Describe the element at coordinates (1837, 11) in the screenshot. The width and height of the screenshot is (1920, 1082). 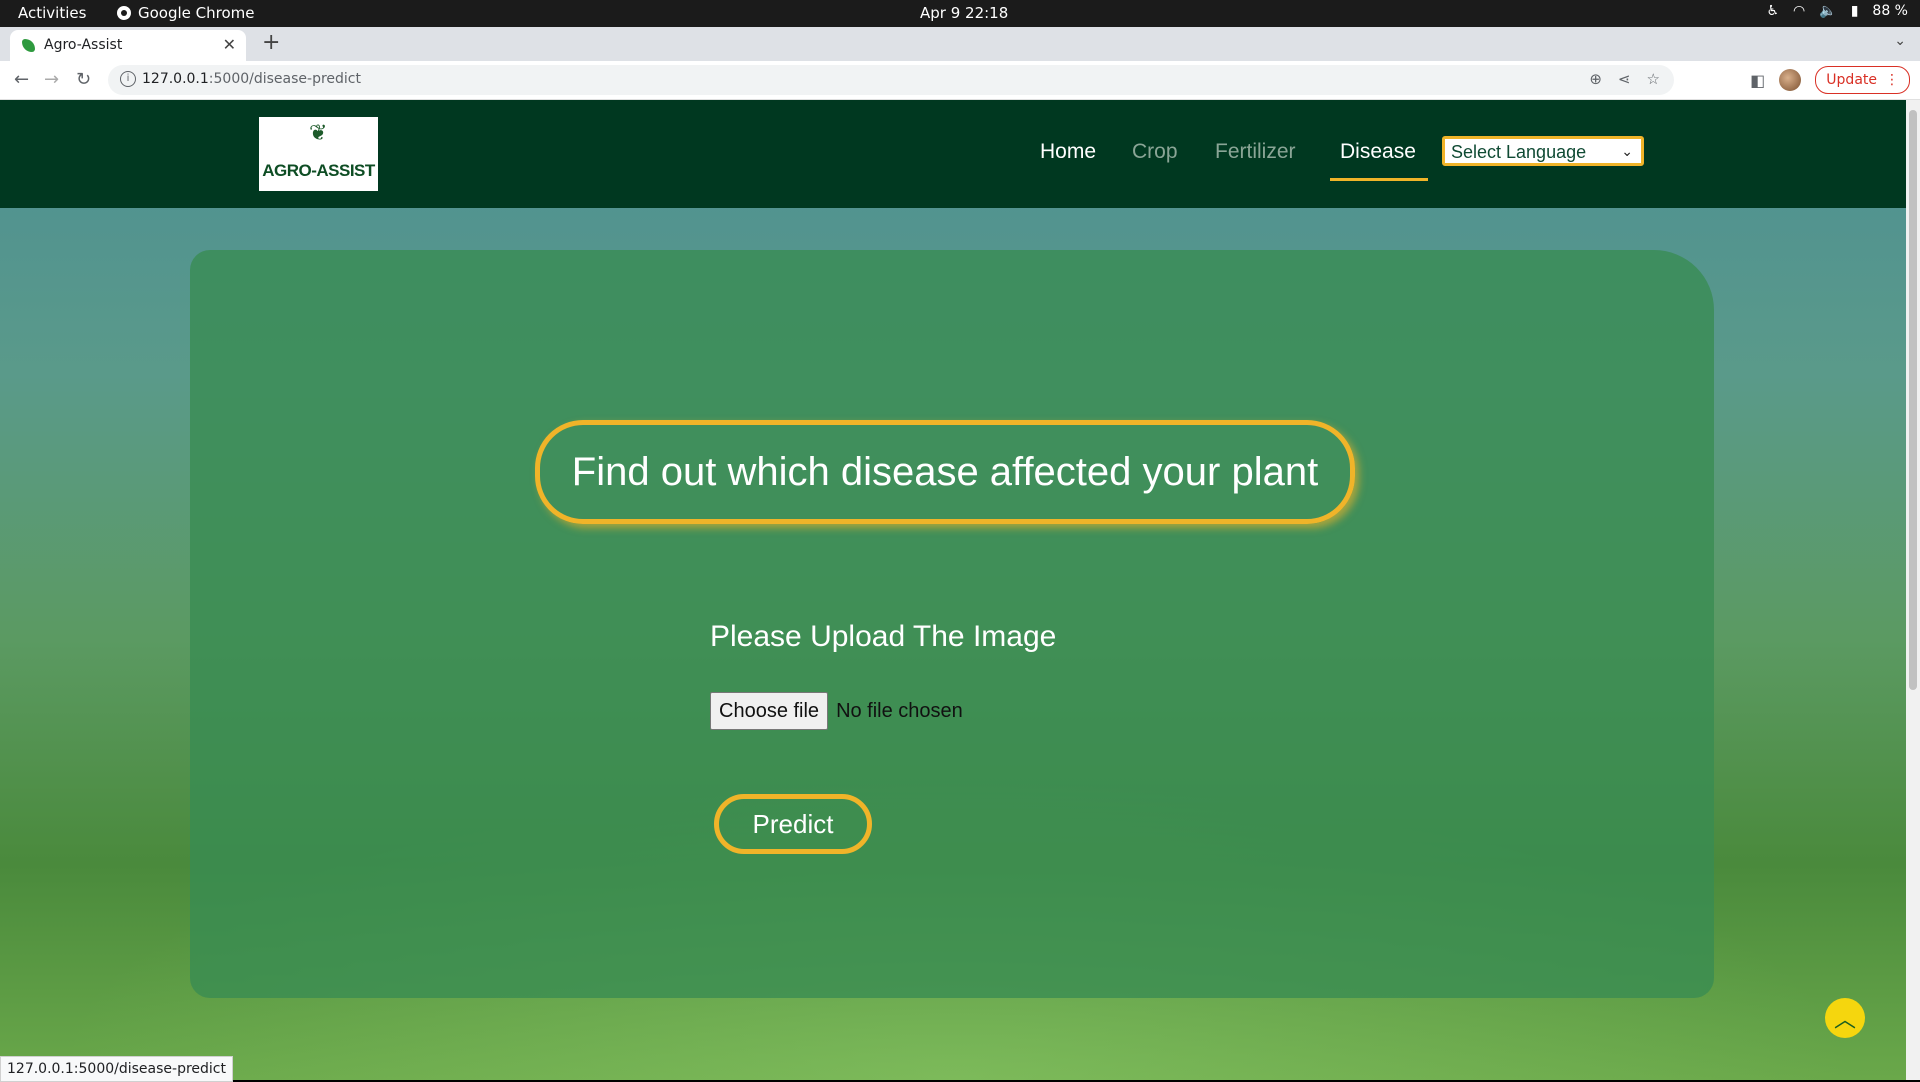
I see `system-tray: ♿ ◠ 🔈 ▮ 88 %` at that location.